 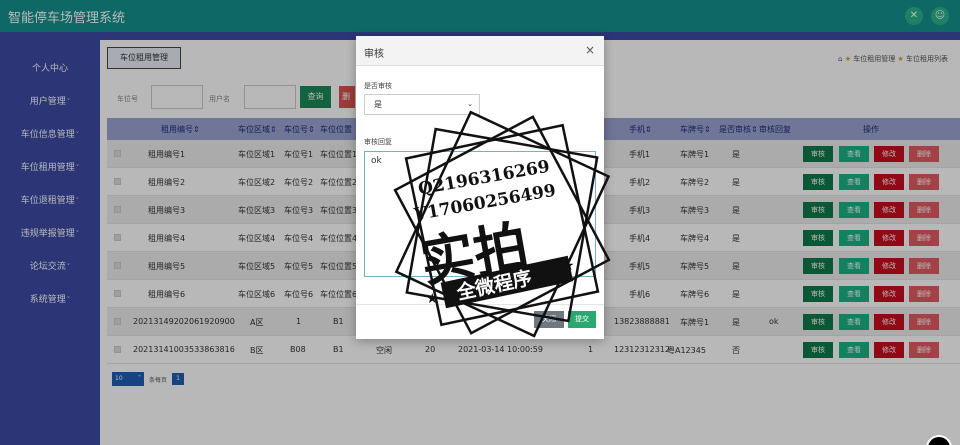 I want to click on modal-footer-divider, so click(x=480, y=304).